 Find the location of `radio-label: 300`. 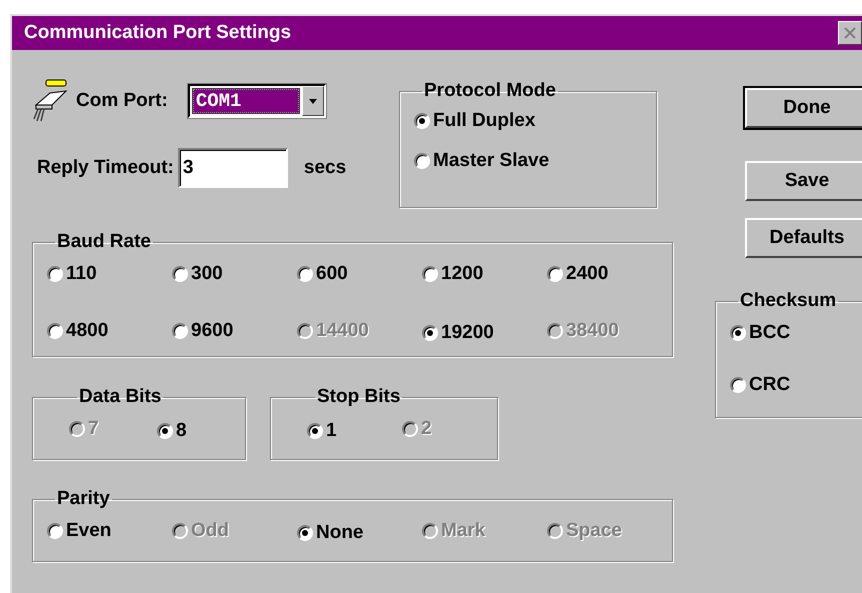

radio-label: 300 is located at coordinates (207, 274).